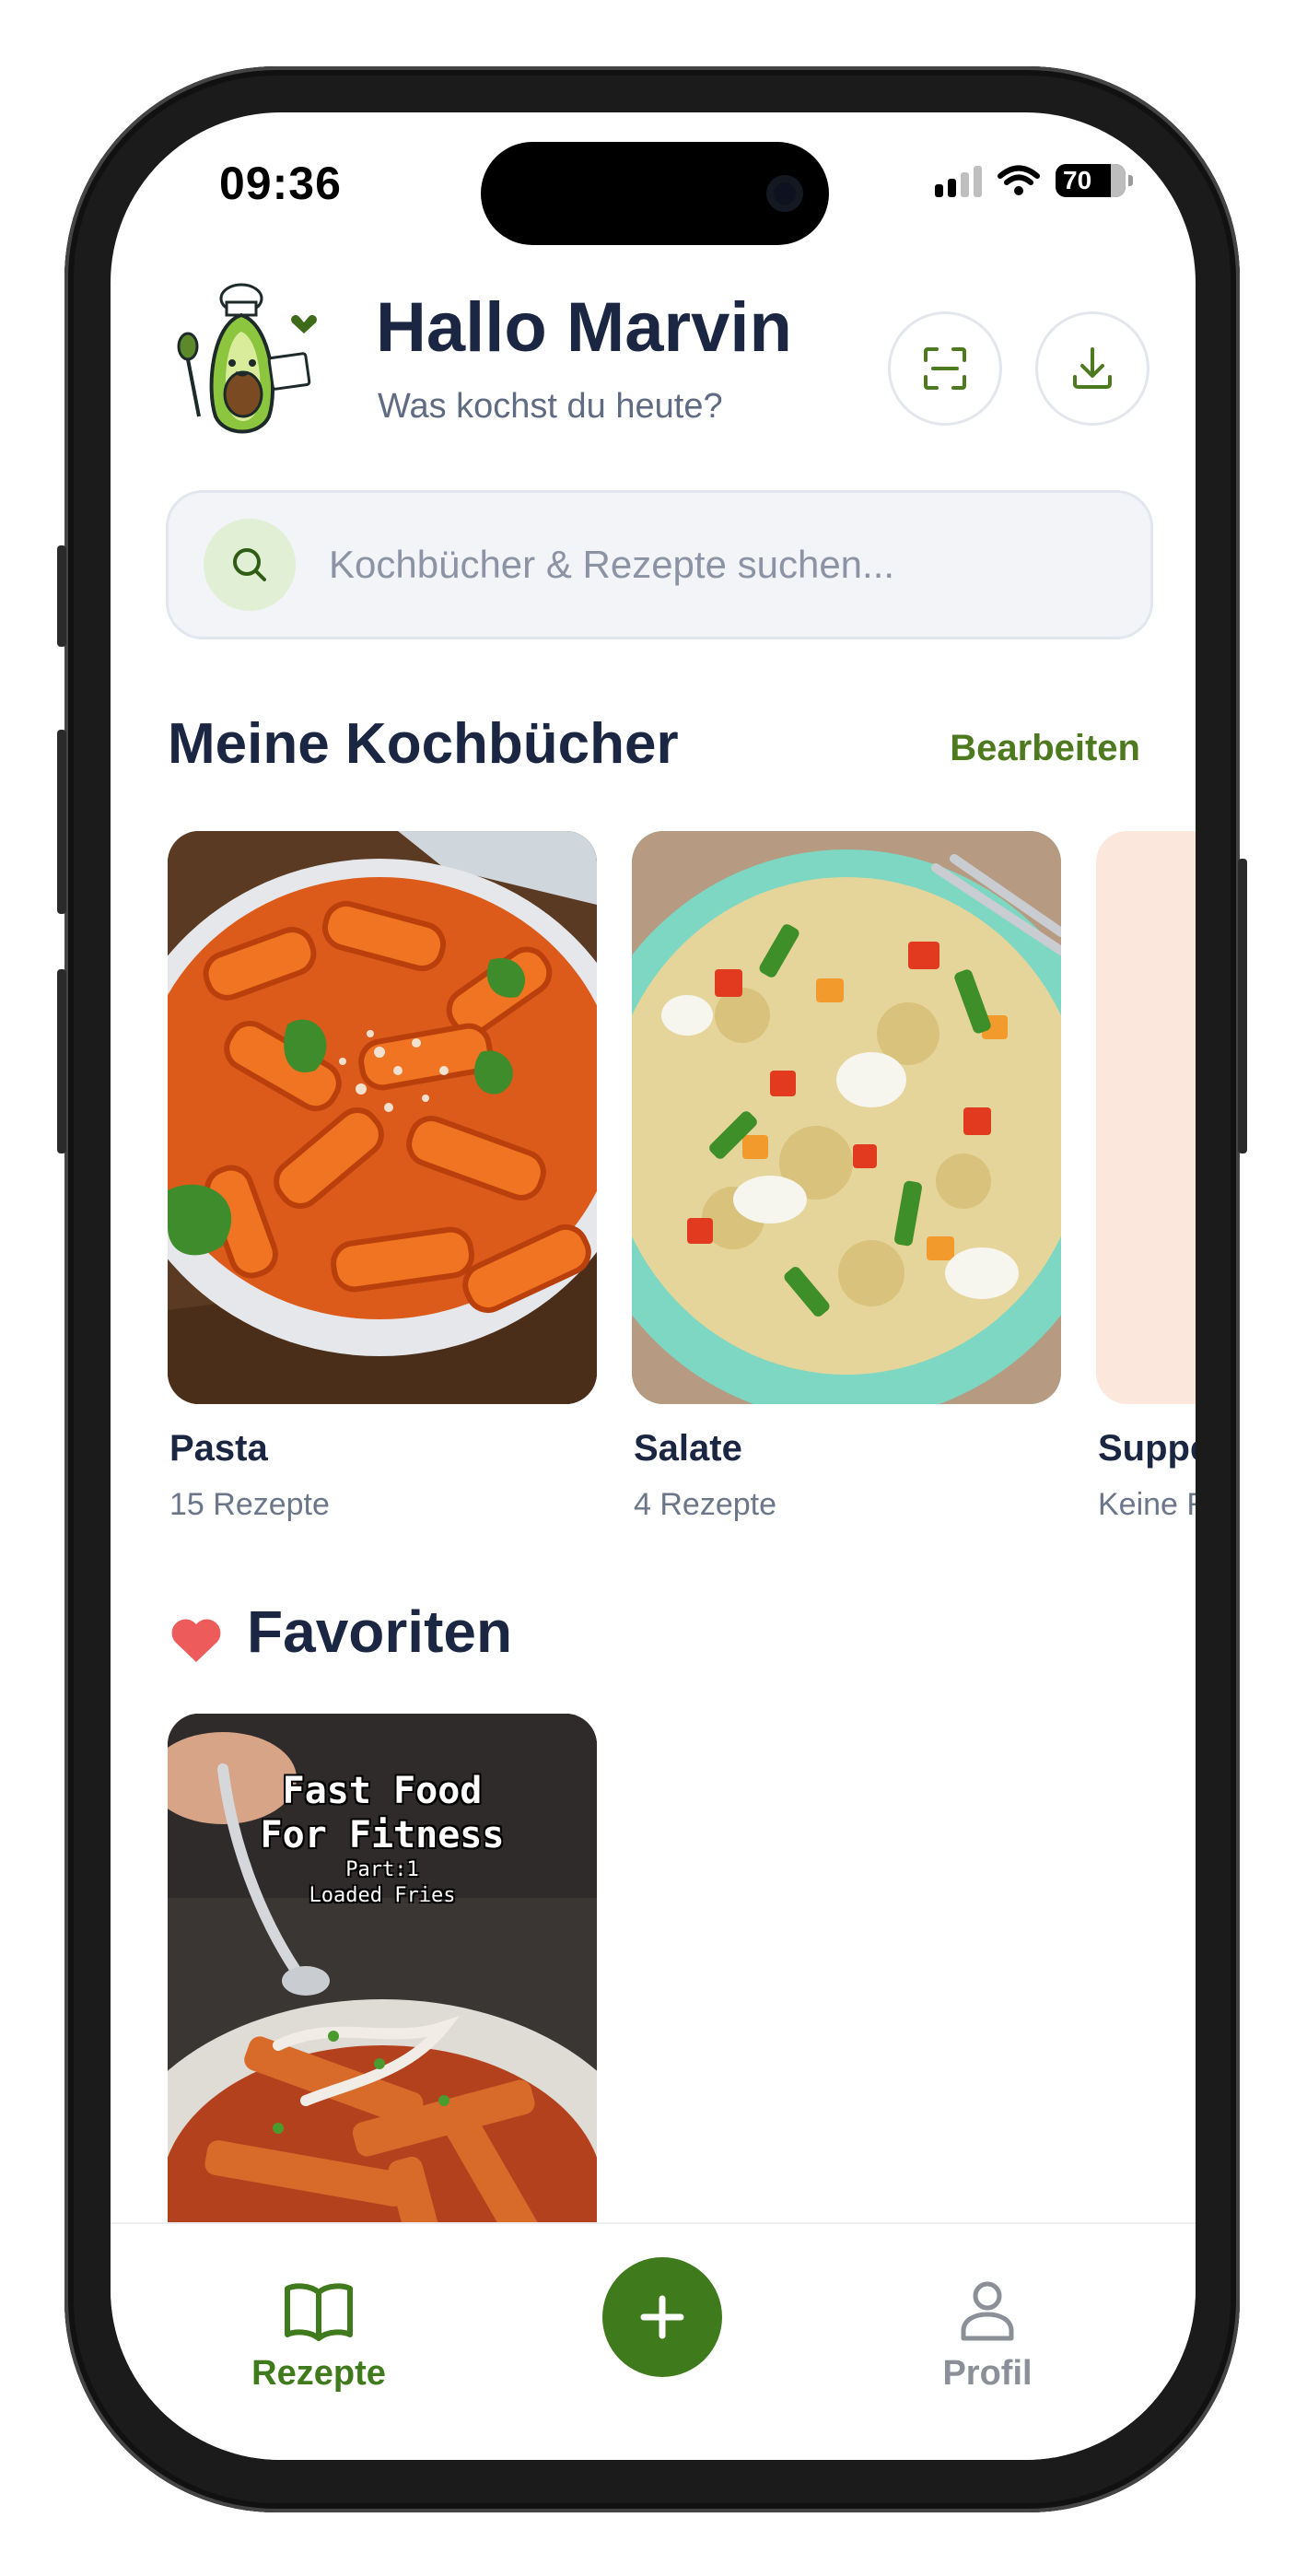 The image size is (1307, 2576). Describe the element at coordinates (249, 1504) in the screenshot. I see `cookbook-count-pasta: 15 Rezepte` at that location.